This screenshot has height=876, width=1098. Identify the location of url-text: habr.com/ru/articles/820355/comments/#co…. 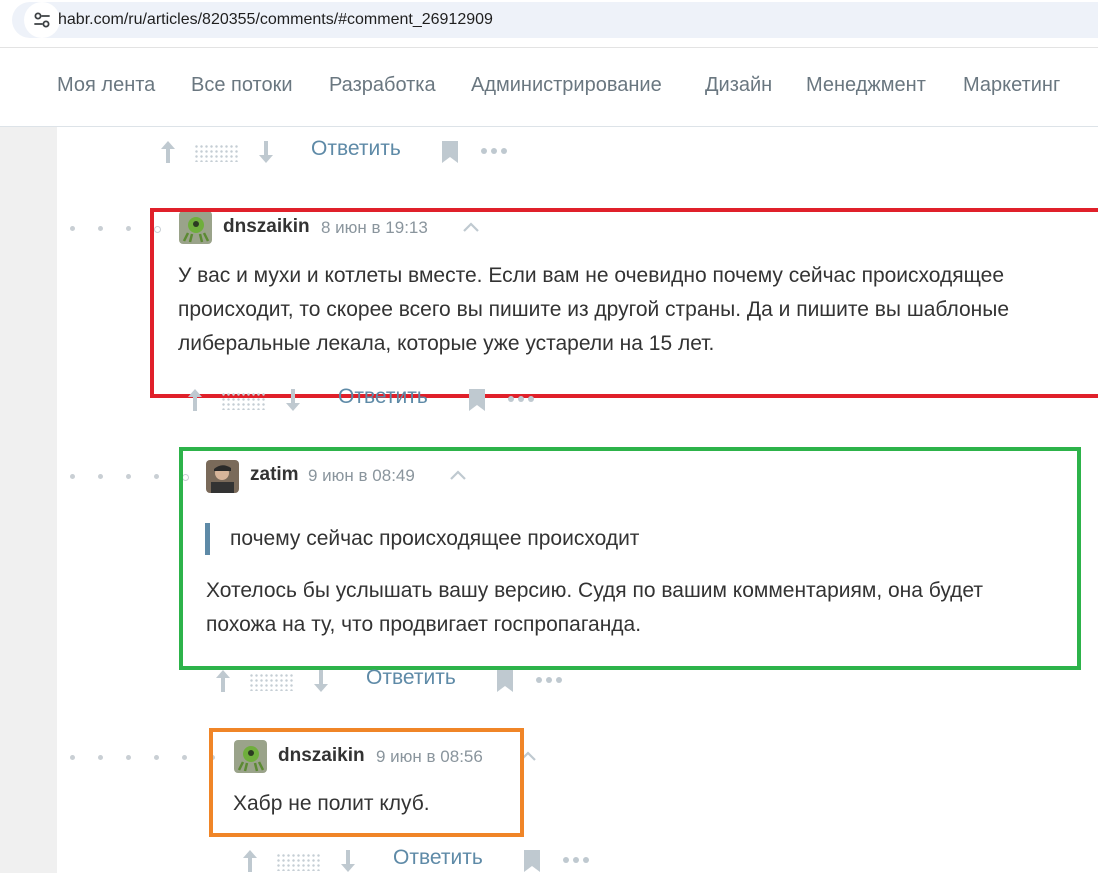
(275, 20).